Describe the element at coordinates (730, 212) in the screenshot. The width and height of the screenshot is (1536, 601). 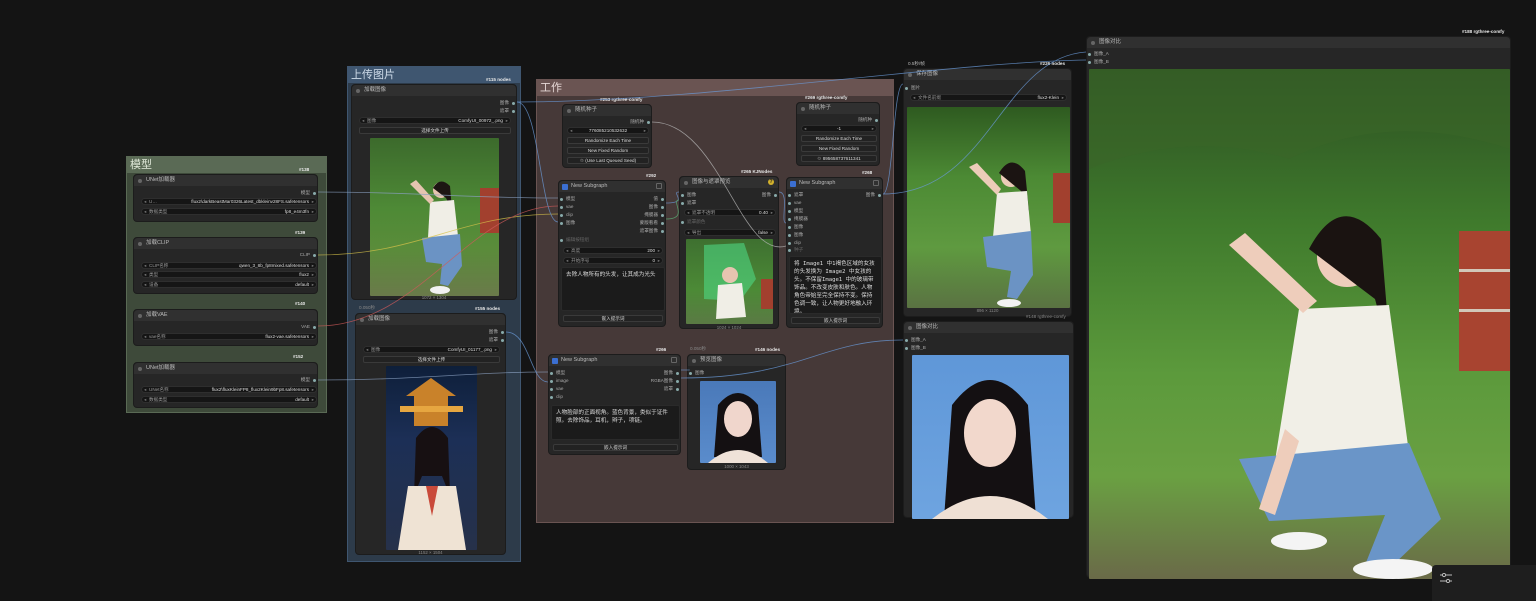
I see `mask-opacity-widget: 遮罩不透明0.40` at that location.